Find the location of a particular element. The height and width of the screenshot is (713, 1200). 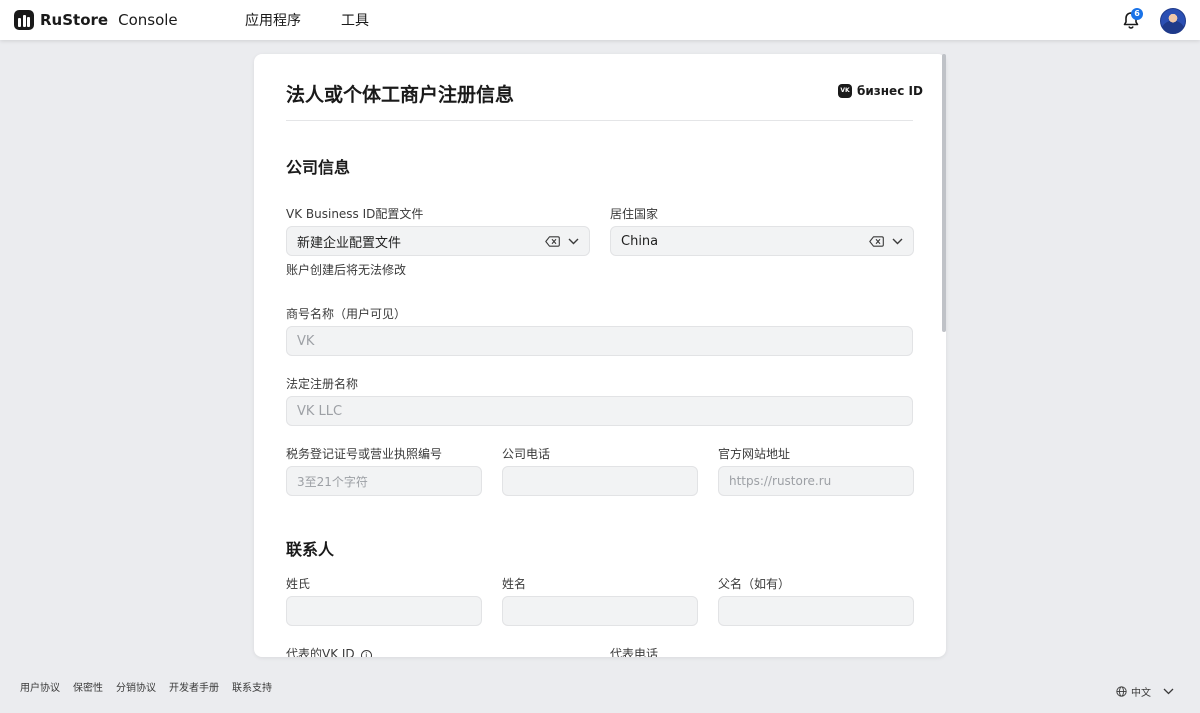

surname-label: 姓氏 is located at coordinates (298, 584).